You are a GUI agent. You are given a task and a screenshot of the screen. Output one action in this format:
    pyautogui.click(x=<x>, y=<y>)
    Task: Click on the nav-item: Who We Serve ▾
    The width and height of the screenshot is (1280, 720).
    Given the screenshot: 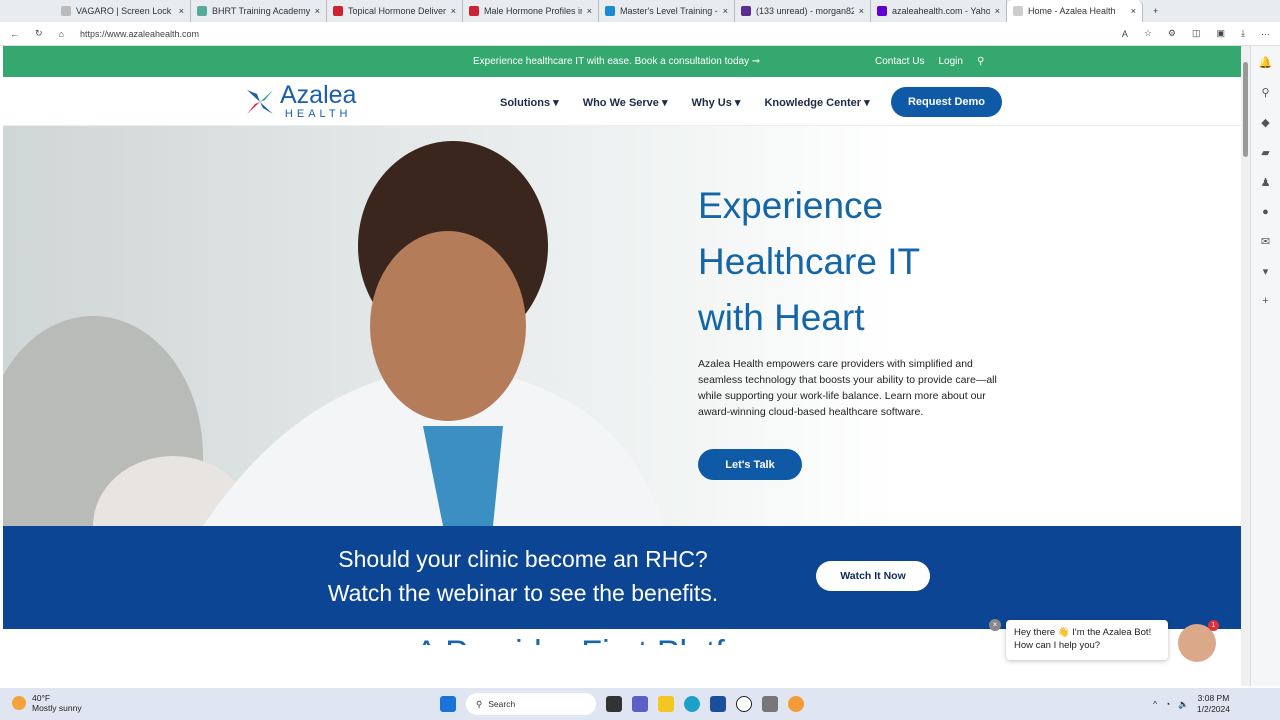 What is the action you would take?
    pyautogui.click(x=625, y=102)
    